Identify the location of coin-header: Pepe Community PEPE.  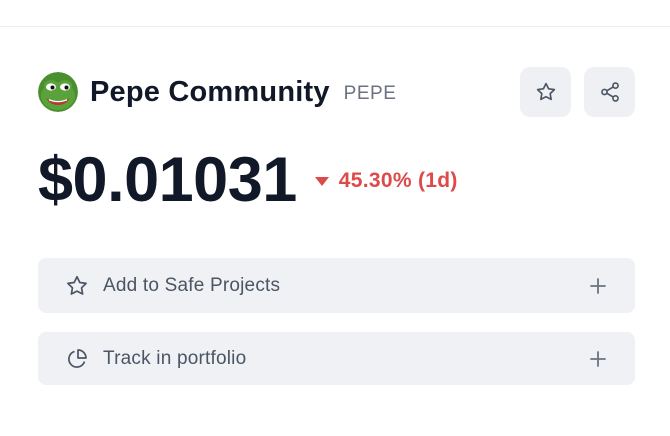
(217, 92).